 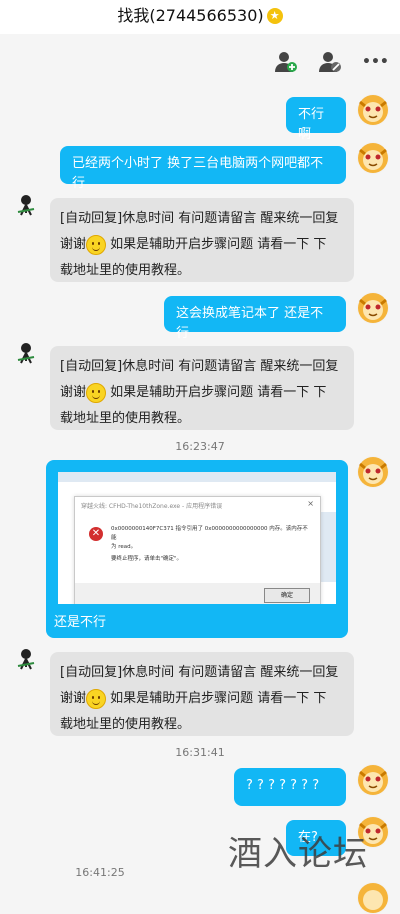 I want to click on error-dialog-title: 穿越火线: CFHD-The10thZone.exe - 应用程序错误, so click(x=152, y=506).